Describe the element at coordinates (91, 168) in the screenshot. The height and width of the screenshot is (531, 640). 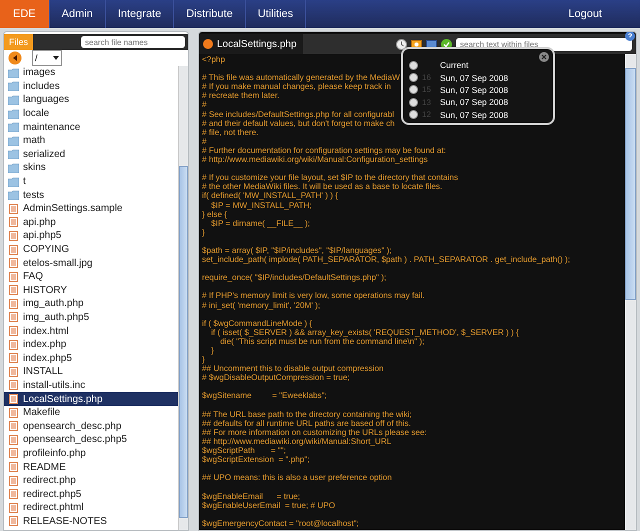
I see `file-list-item: skins` at that location.